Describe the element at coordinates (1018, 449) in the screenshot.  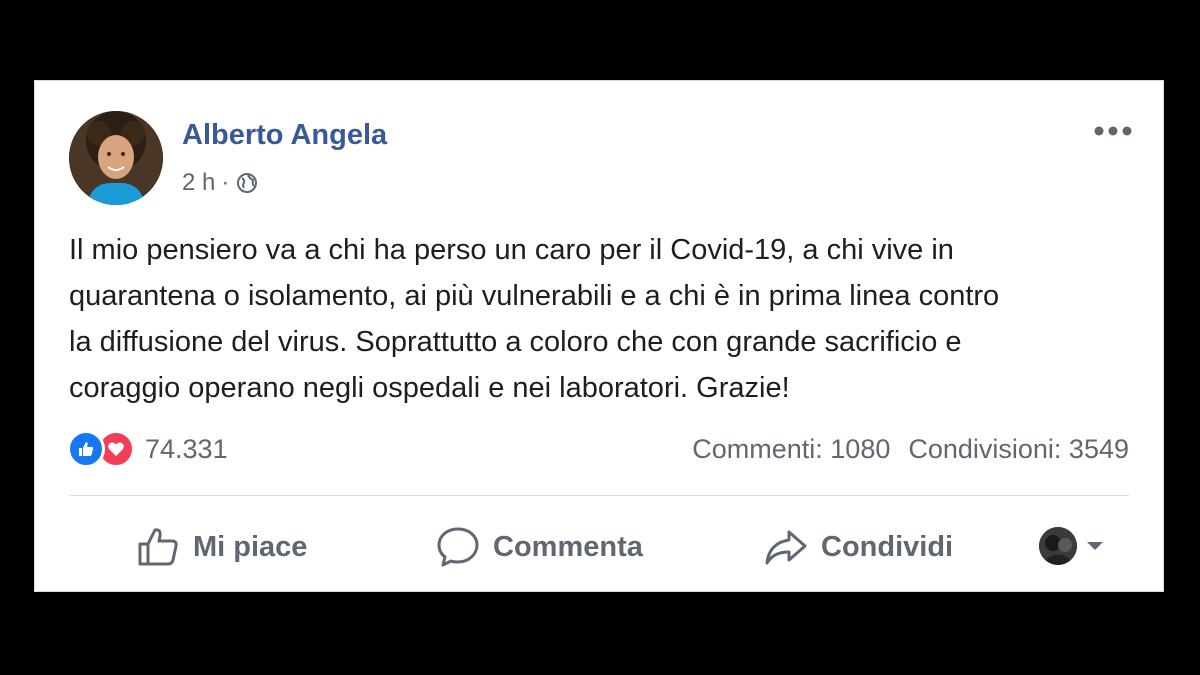
I see `shares-count-link: Condivisioni: 3549` at that location.